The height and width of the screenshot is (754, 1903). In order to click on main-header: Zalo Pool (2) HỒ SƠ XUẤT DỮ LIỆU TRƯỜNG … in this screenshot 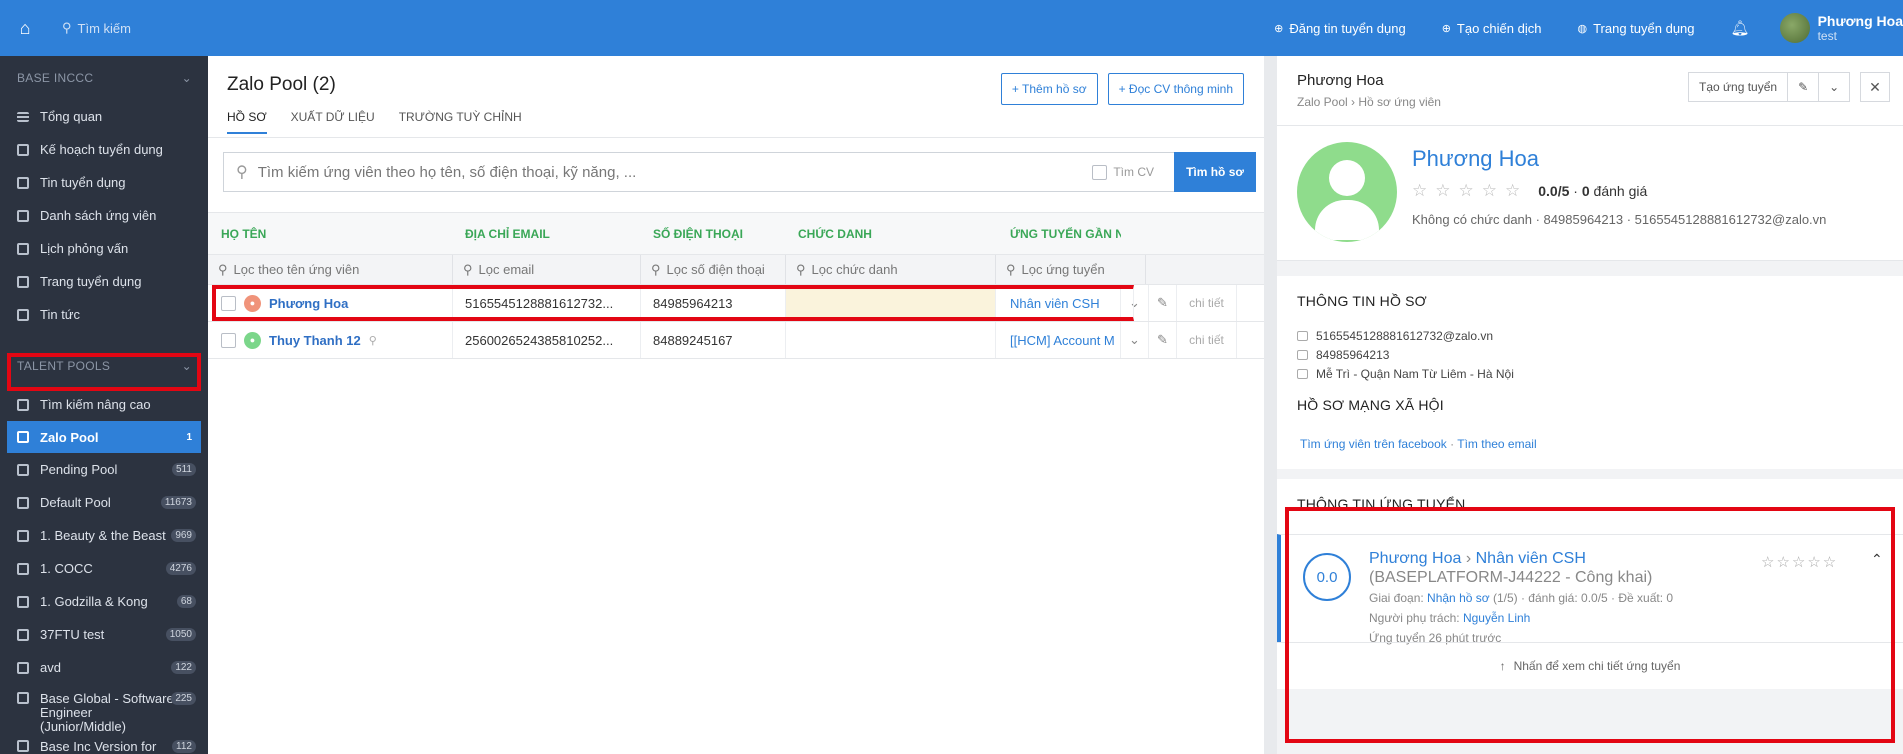, I will do `click(736, 97)`.